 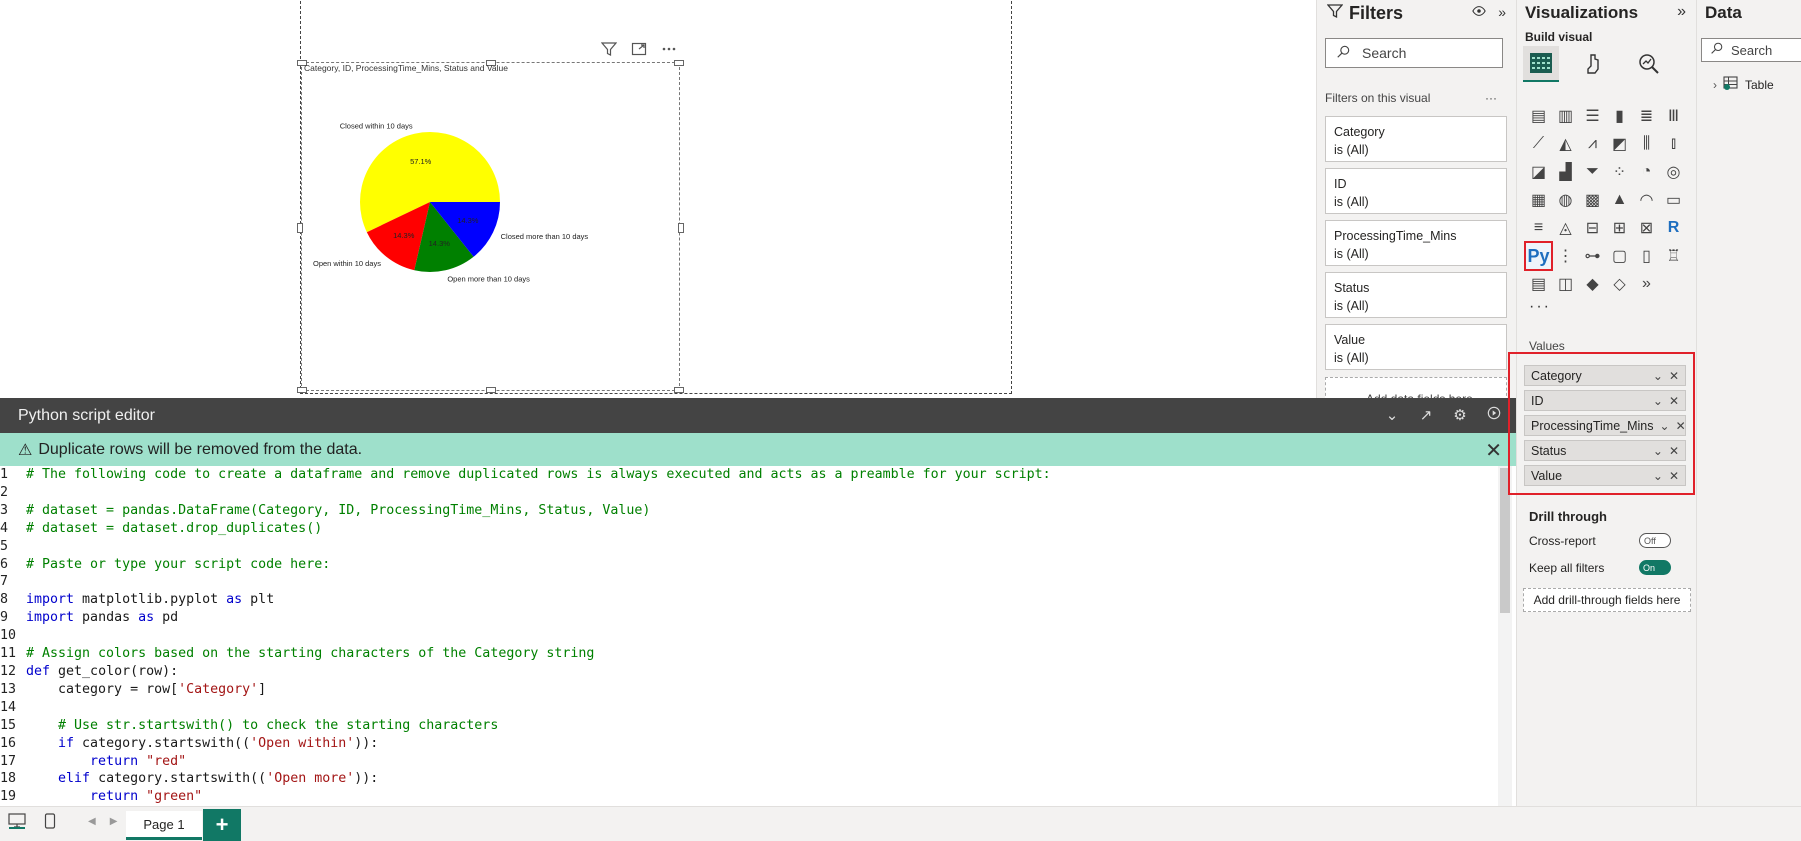 I want to click on python-visual-icon: Py, so click(x=1538, y=256).